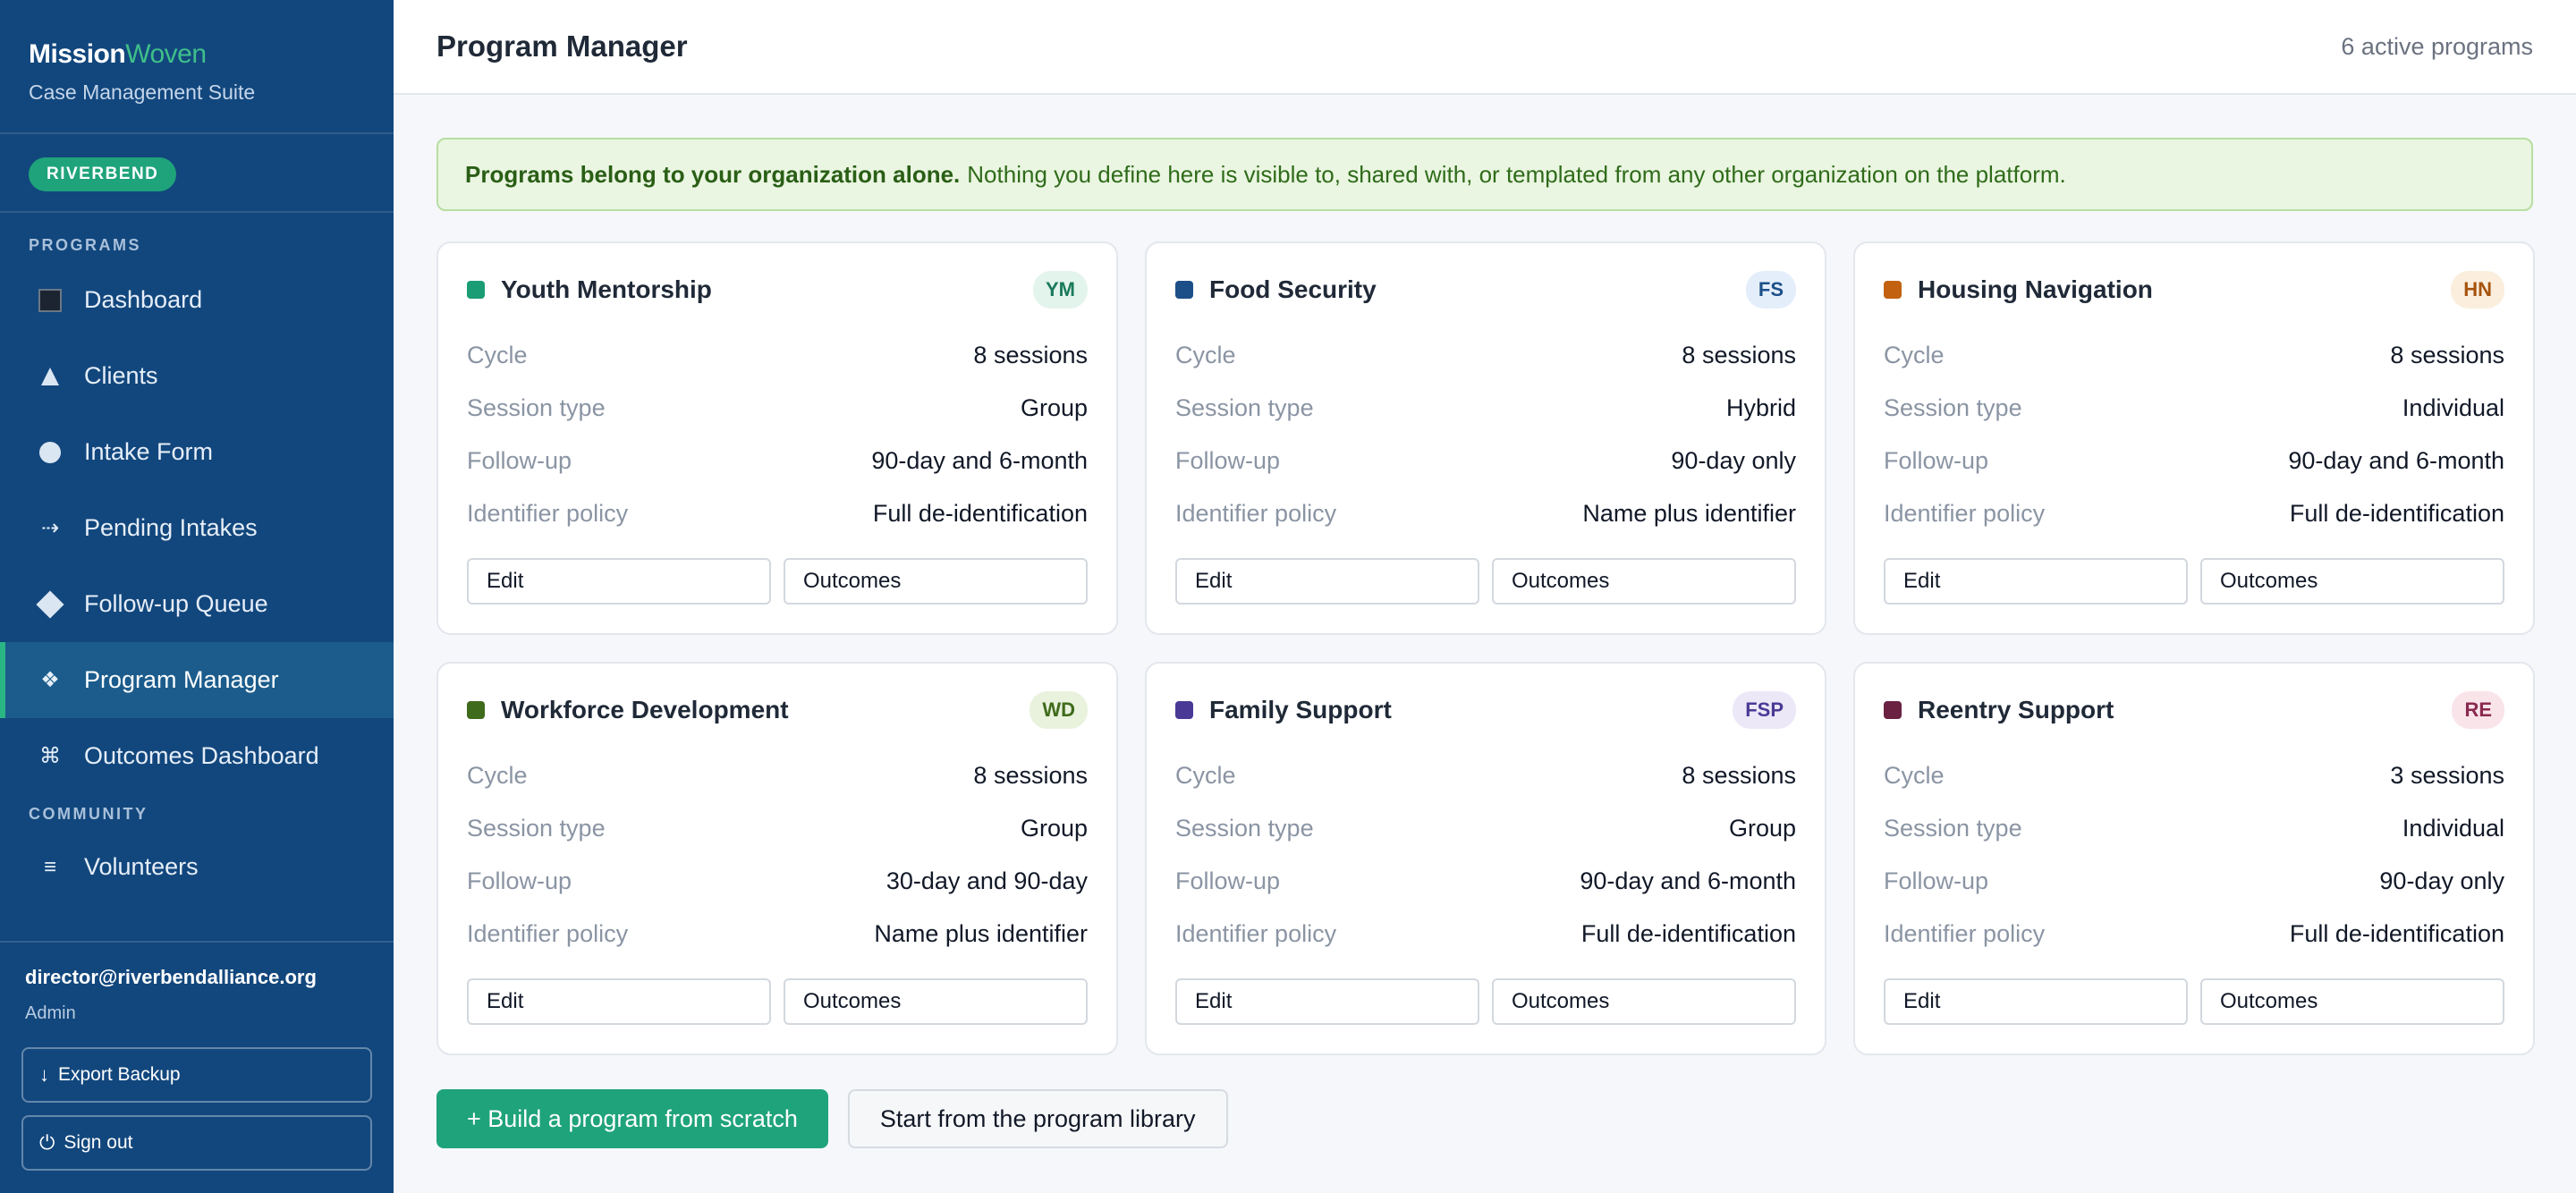 This screenshot has height=1193, width=2576. I want to click on brand-logo: MissionWoven, so click(197, 55).